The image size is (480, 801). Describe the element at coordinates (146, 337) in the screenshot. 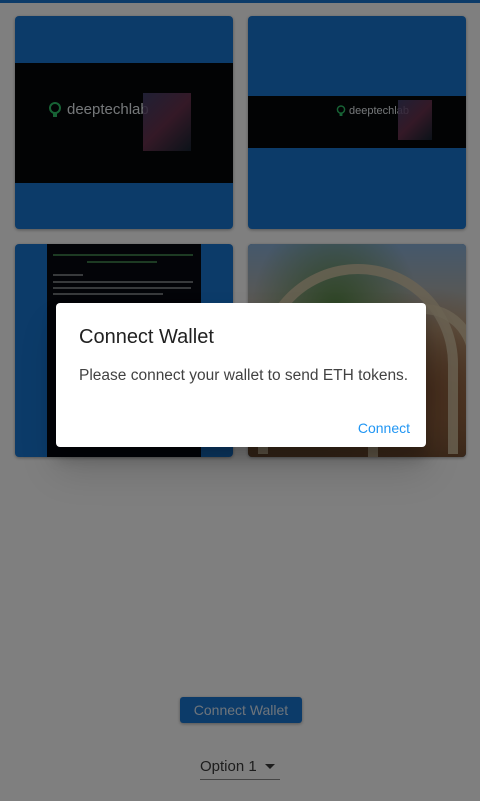

I see `dialog-title: Connect Wallet` at that location.